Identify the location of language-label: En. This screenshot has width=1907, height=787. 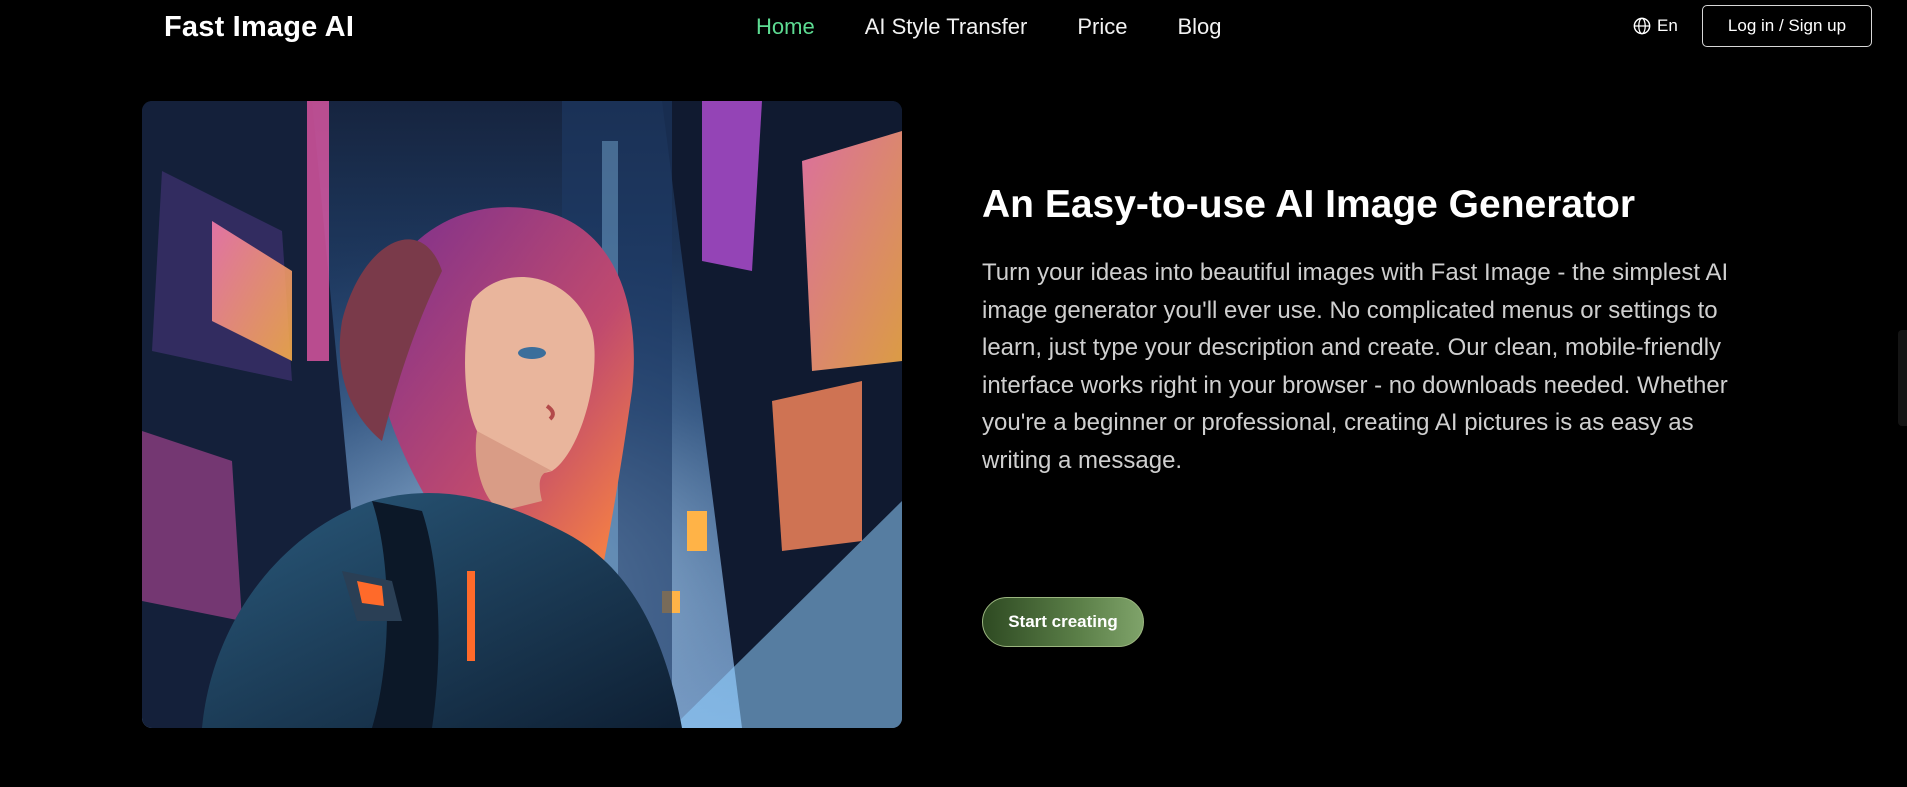
(1667, 25).